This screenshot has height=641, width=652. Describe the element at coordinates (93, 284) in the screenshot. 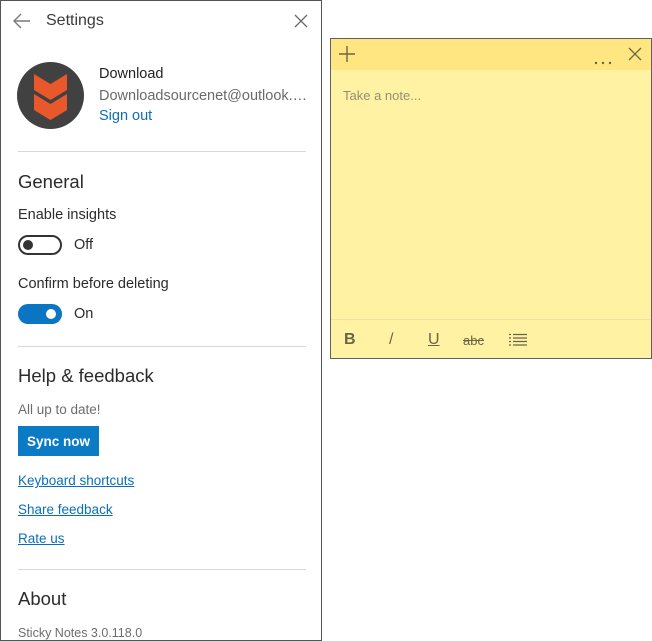

I see `confirm-delete-label: Confirm before deleting` at that location.